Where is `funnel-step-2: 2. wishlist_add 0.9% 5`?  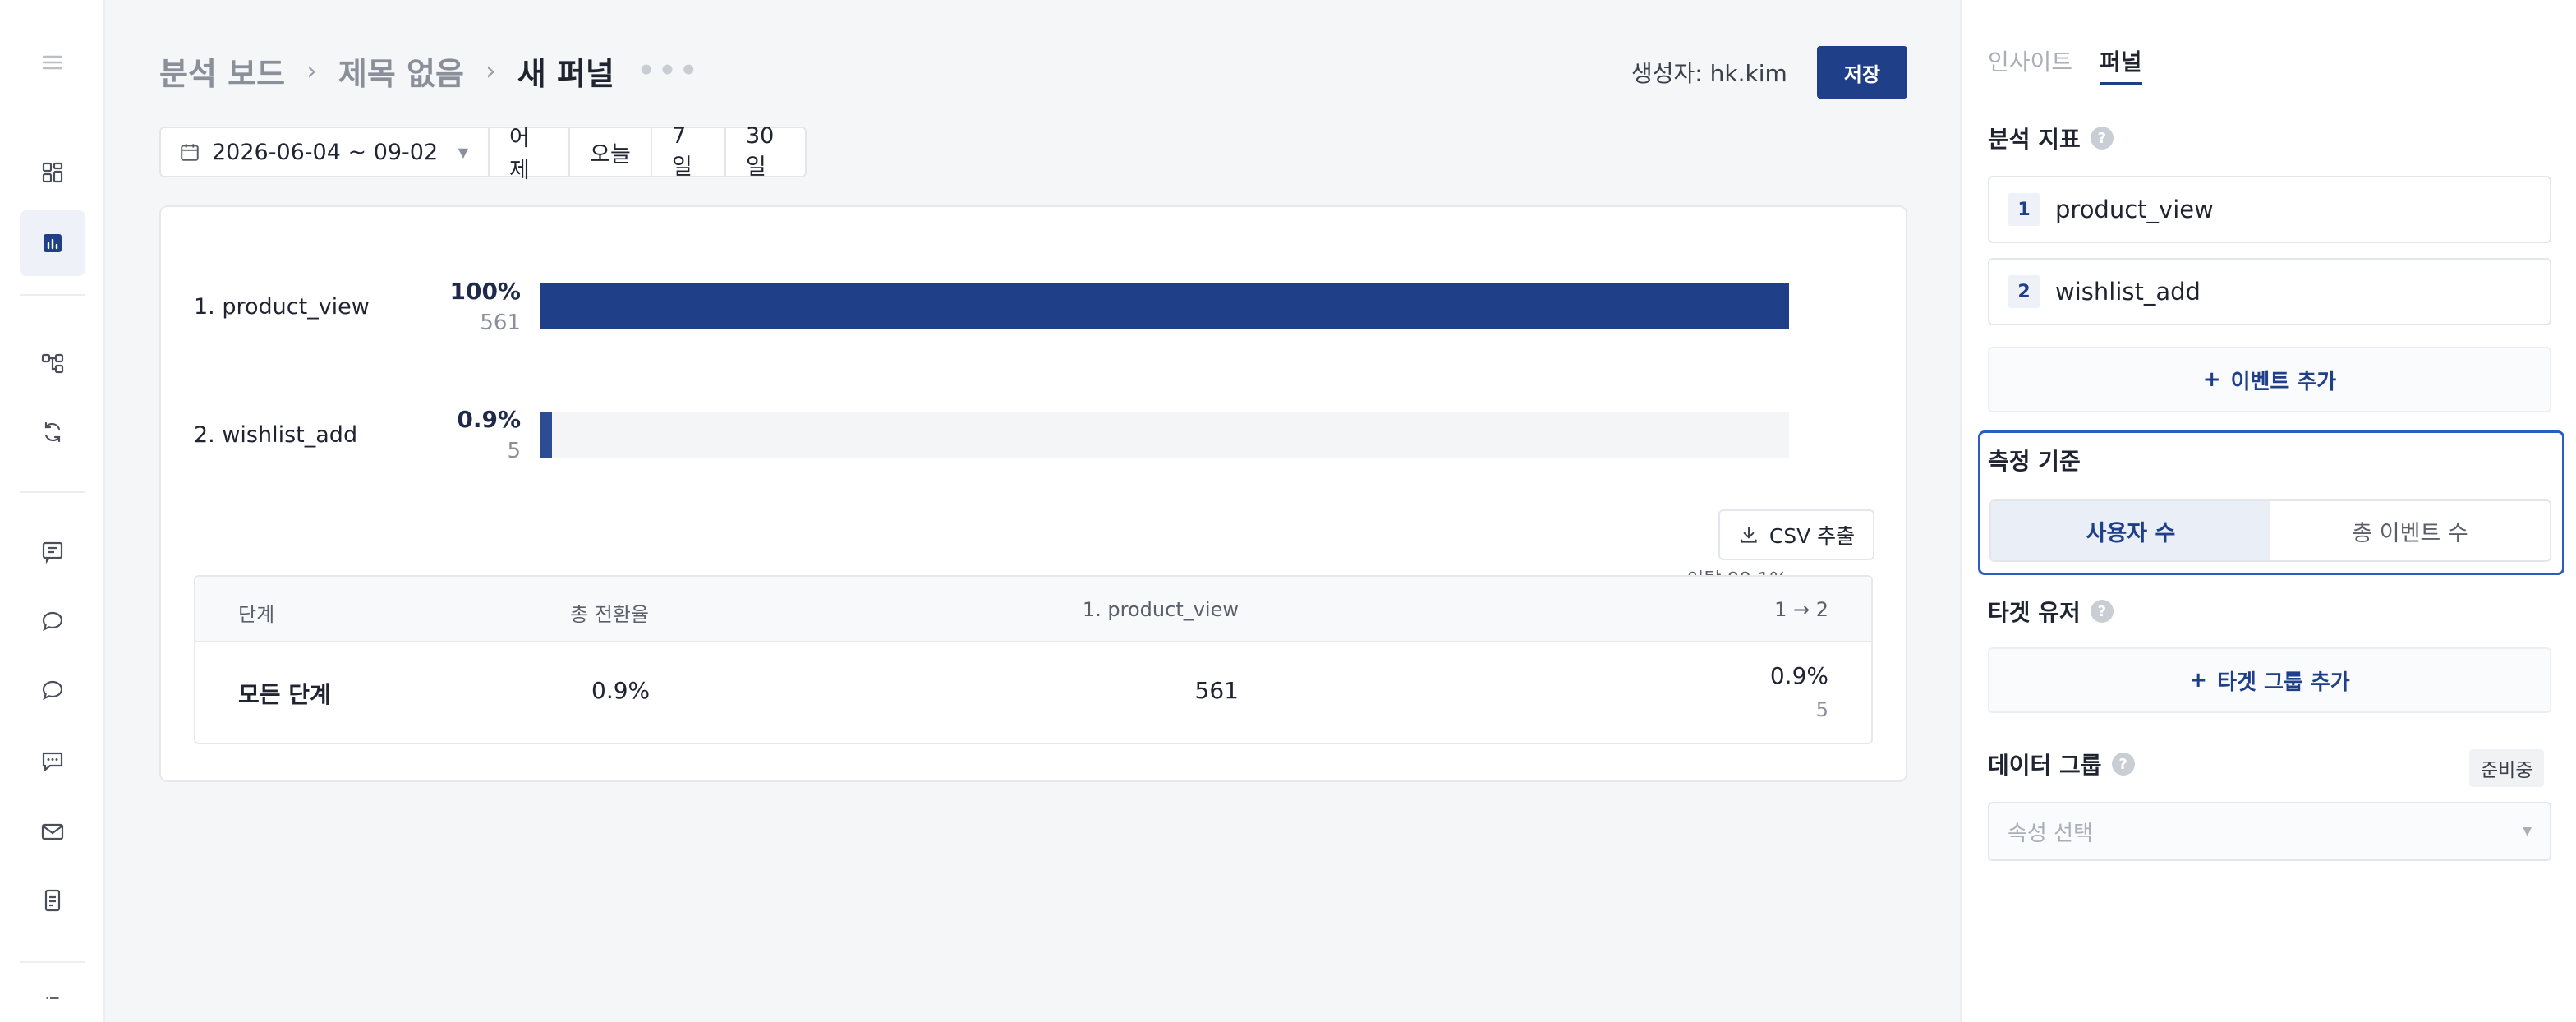
funnel-step-2: 2. wishlist_add 0.9% 5 is located at coordinates (1033, 434).